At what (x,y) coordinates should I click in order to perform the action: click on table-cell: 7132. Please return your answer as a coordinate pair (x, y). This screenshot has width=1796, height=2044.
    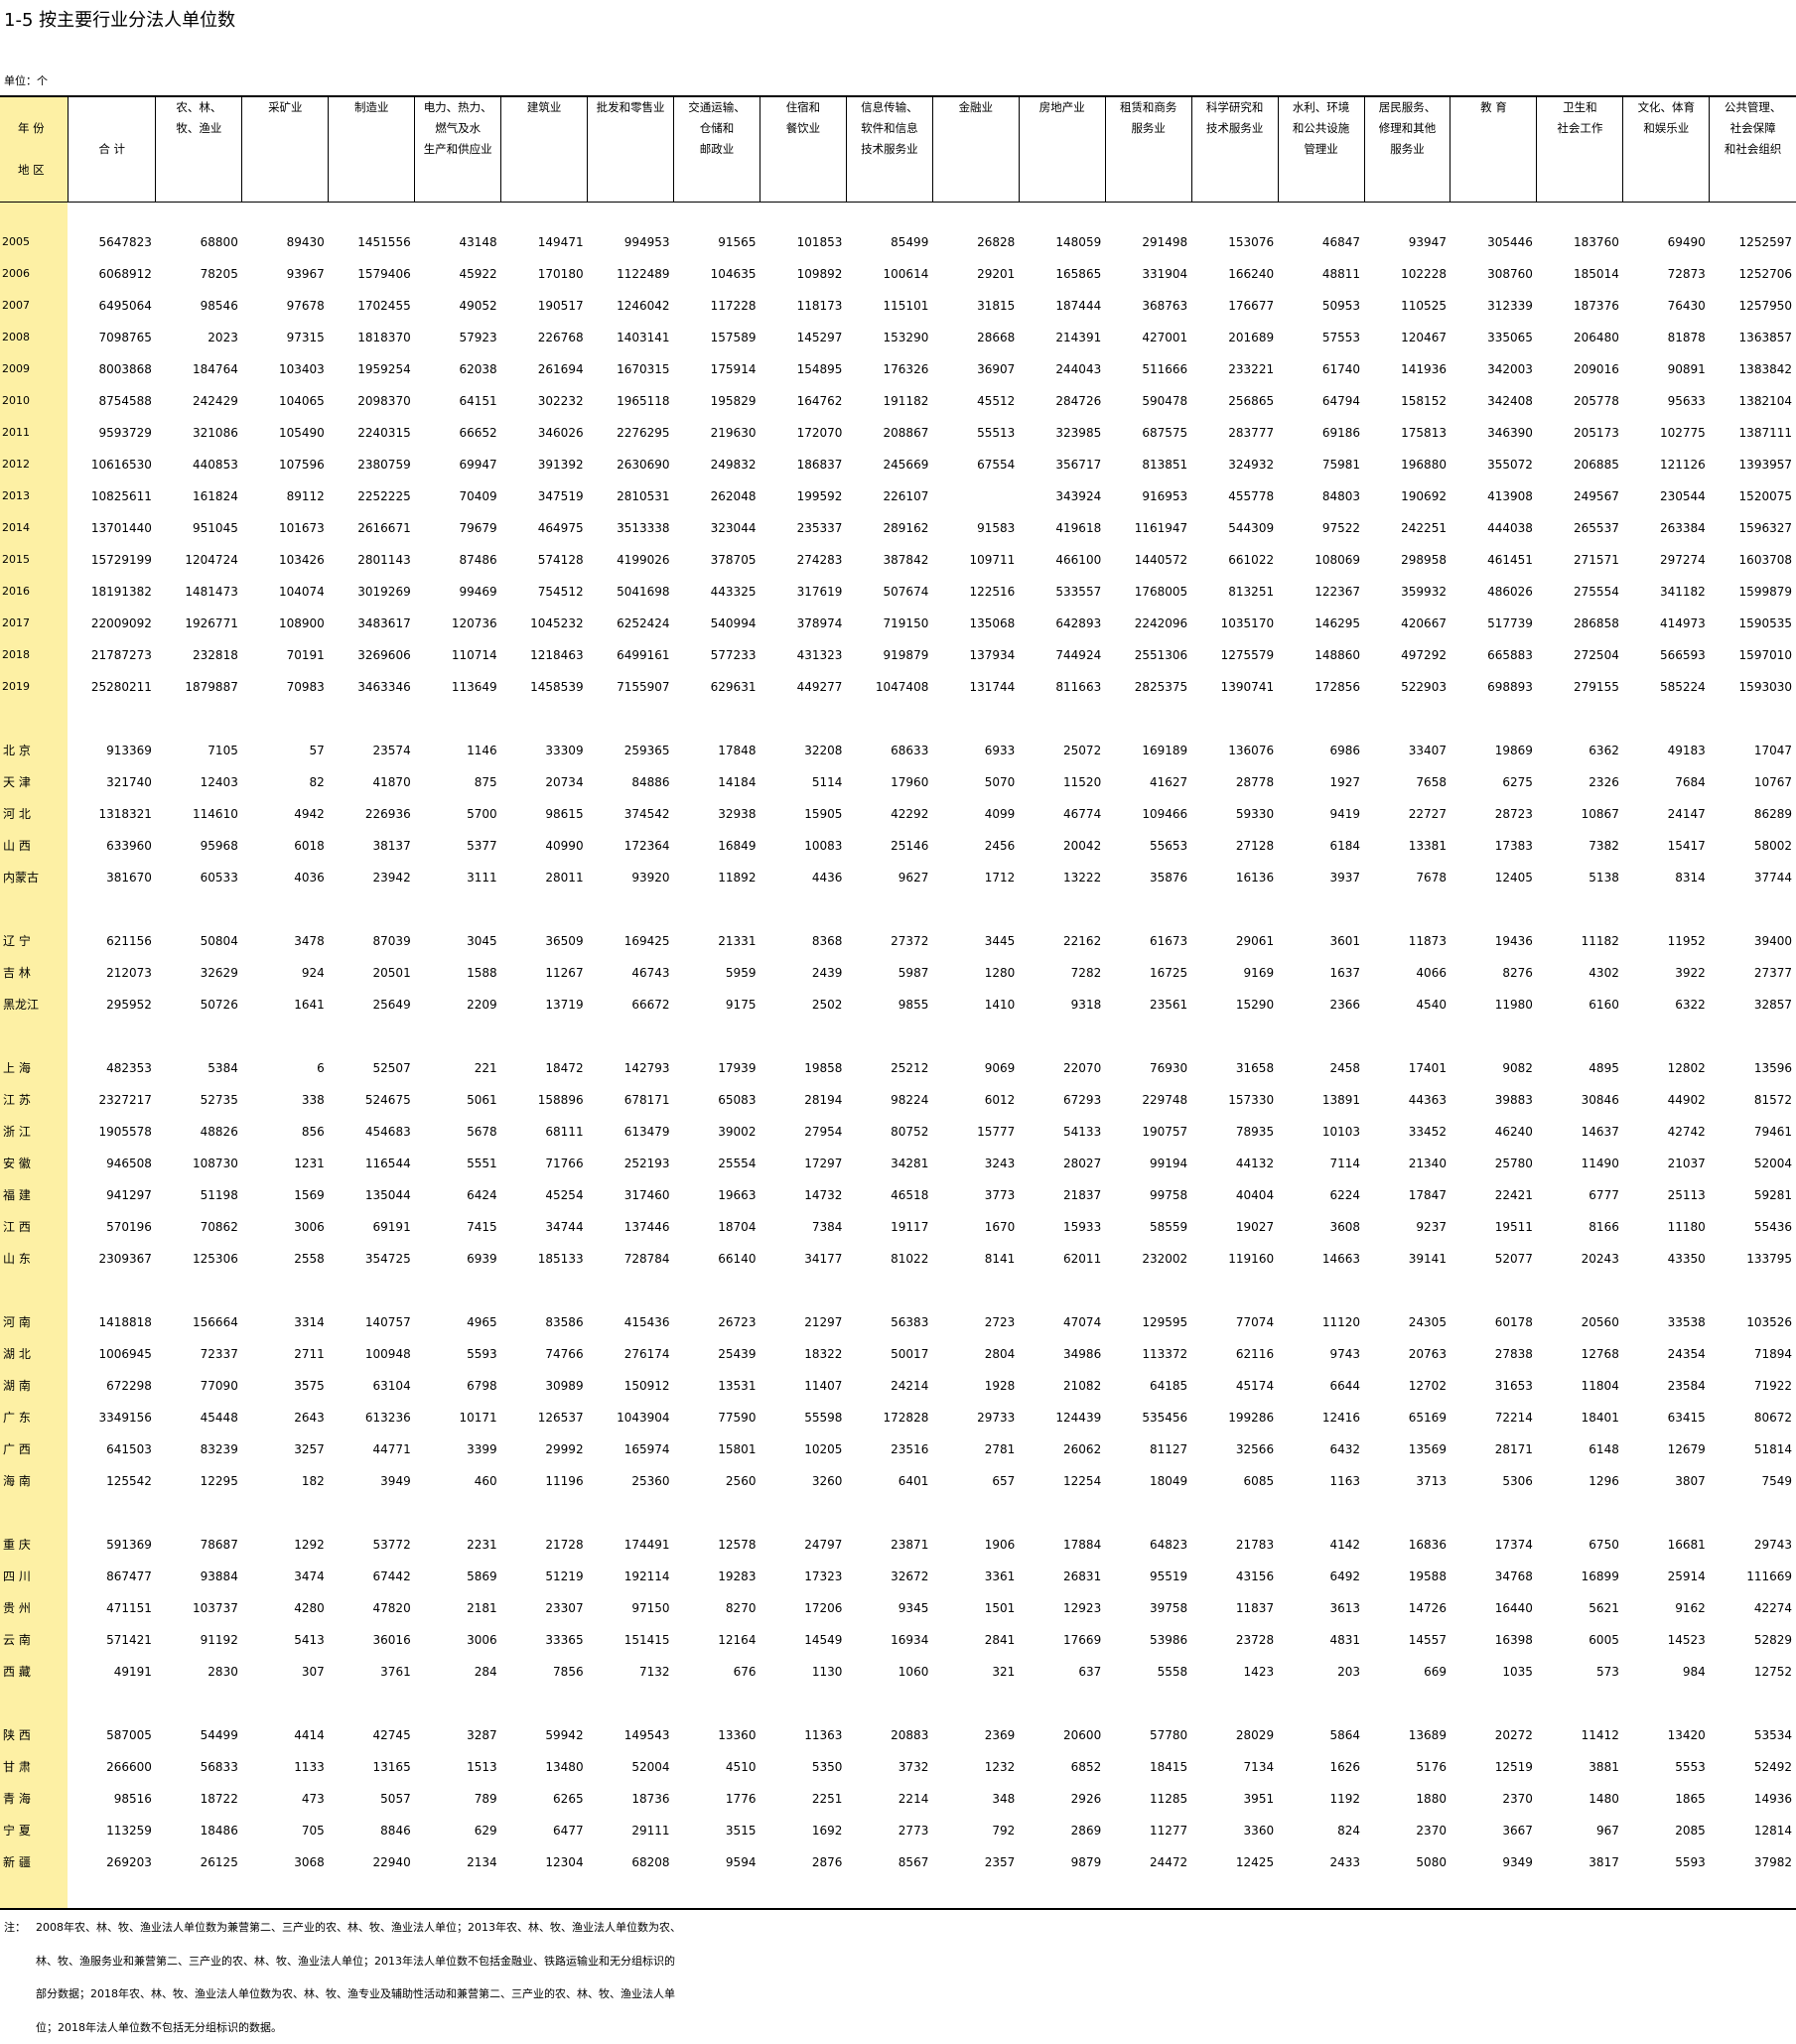
    Looking at the image, I should click on (631, 1672).